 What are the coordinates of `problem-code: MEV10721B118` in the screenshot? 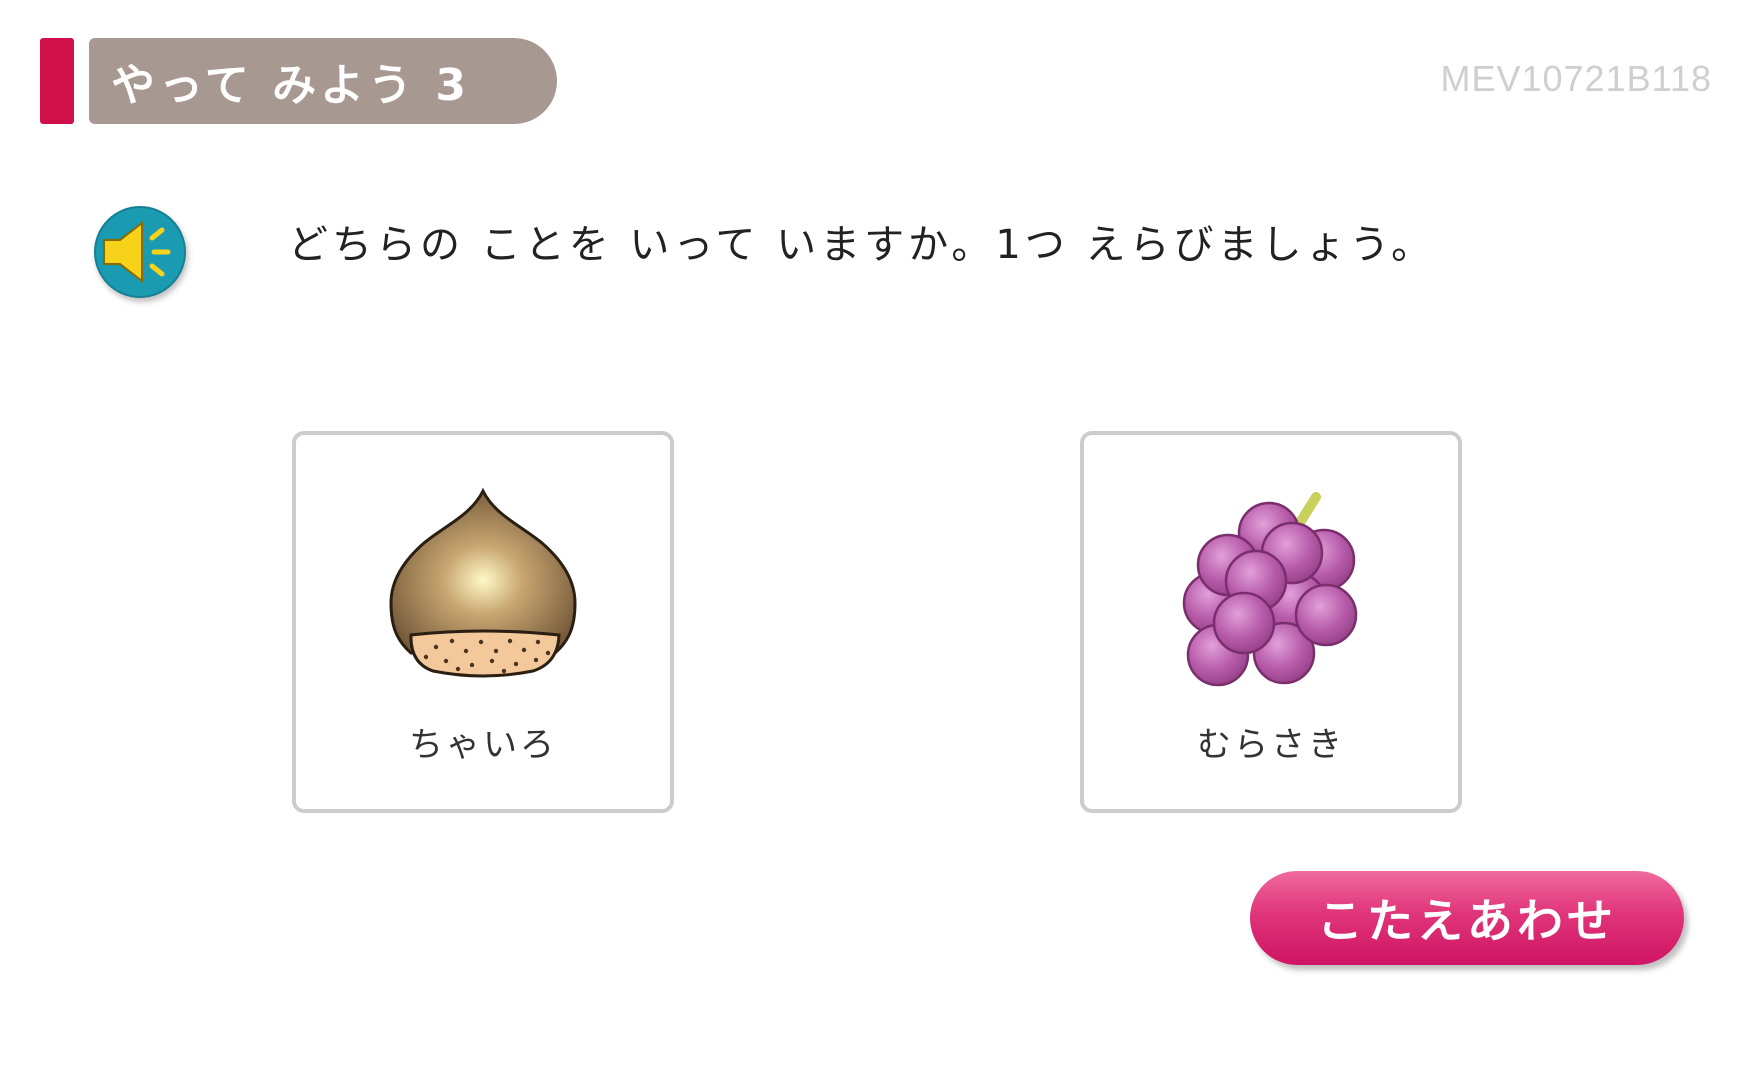 It's located at (1576, 78).